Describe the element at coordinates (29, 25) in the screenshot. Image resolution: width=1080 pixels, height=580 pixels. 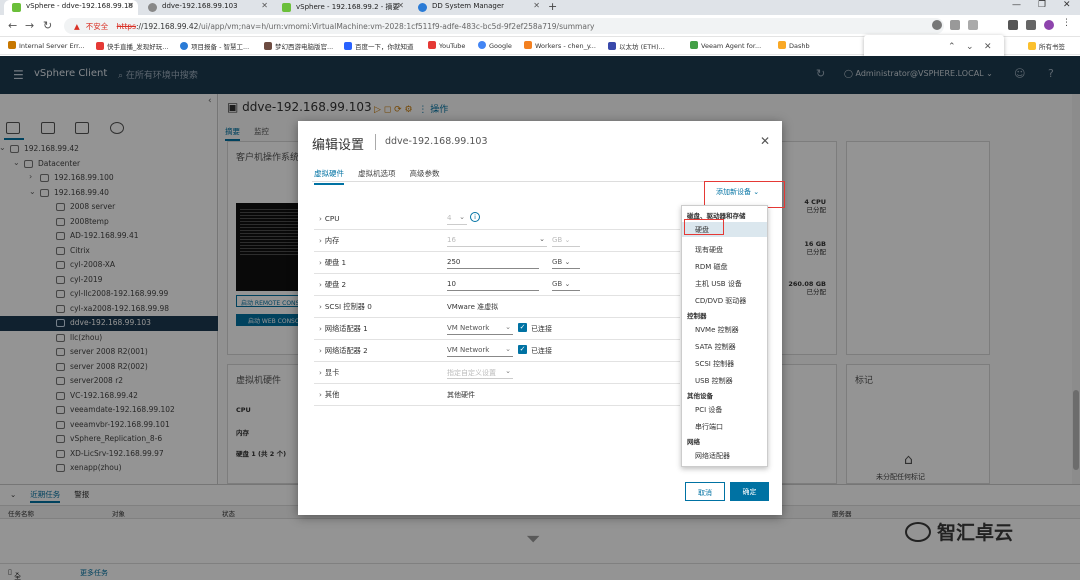
I see `forward-icon: →` at that location.